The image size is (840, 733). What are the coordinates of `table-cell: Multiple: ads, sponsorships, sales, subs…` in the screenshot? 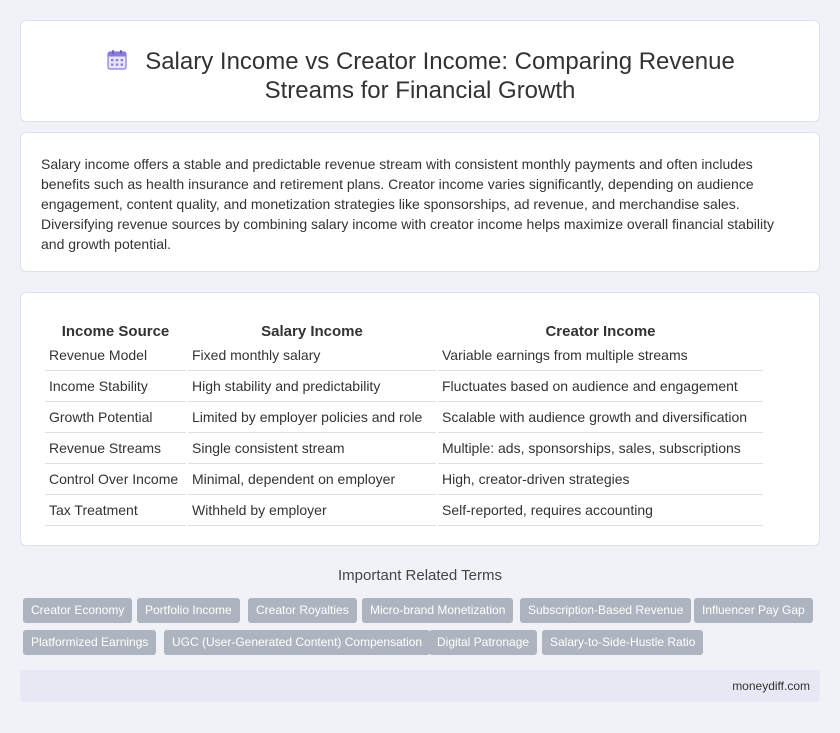 It's located at (600, 448).